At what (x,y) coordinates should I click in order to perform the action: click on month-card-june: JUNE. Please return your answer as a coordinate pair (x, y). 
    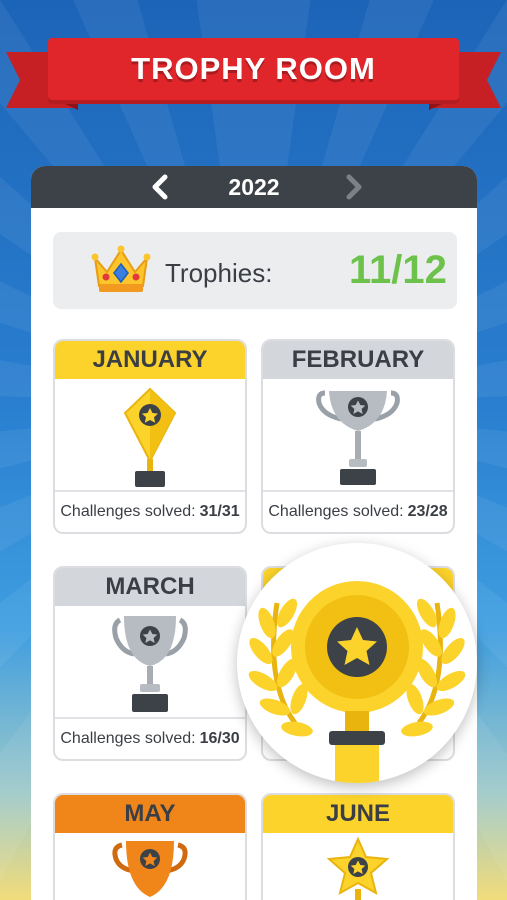
    Looking at the image, I should click on (358, 846).